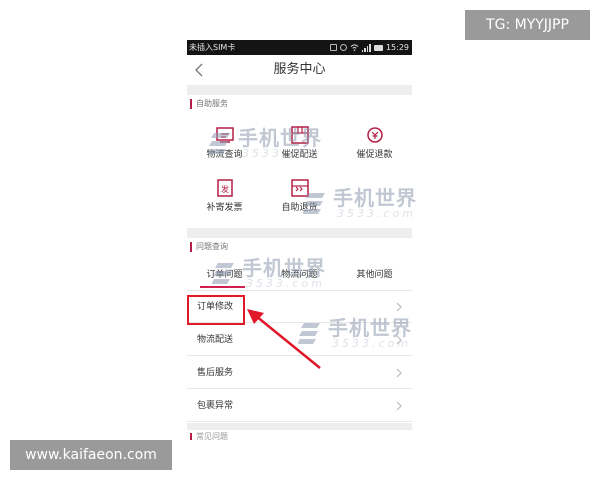 The image size is (600, 480). Describe the element at coordinates (333, 47) in the screenshot. I see `notification-icon` at that location.